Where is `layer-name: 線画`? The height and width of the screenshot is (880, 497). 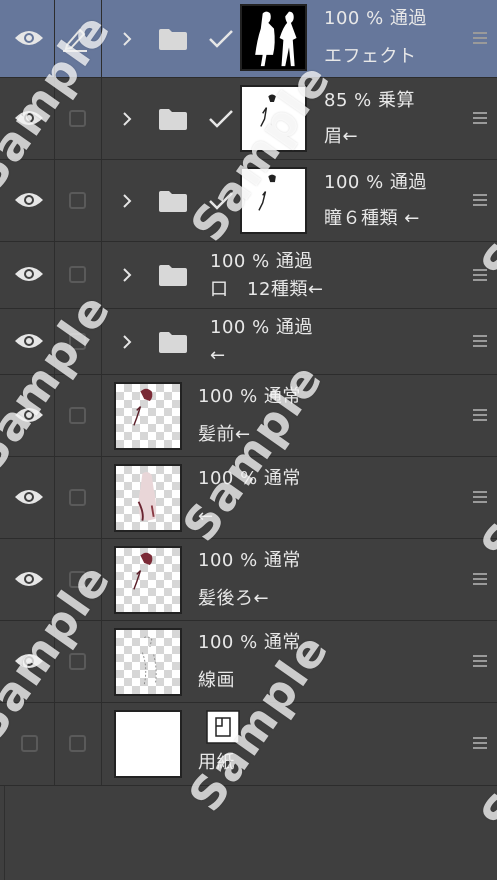
layer-name: 線画 is located at coordinates (216, 681).